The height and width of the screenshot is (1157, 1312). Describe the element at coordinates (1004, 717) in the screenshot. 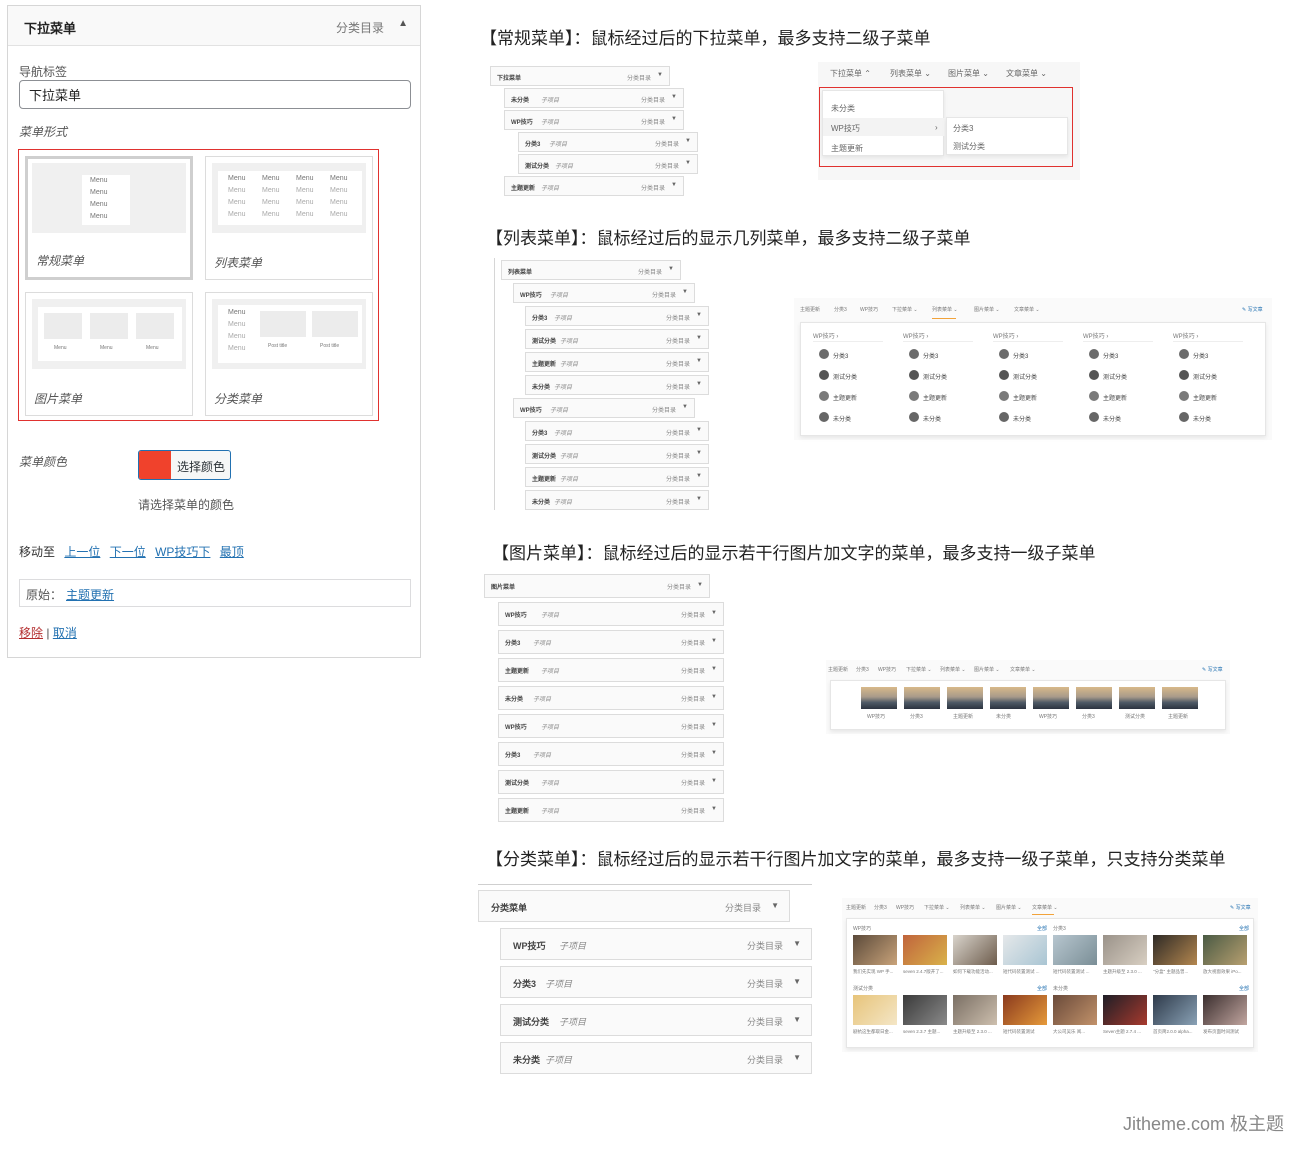

I see `image-tile-caption: 未分类` at that location.